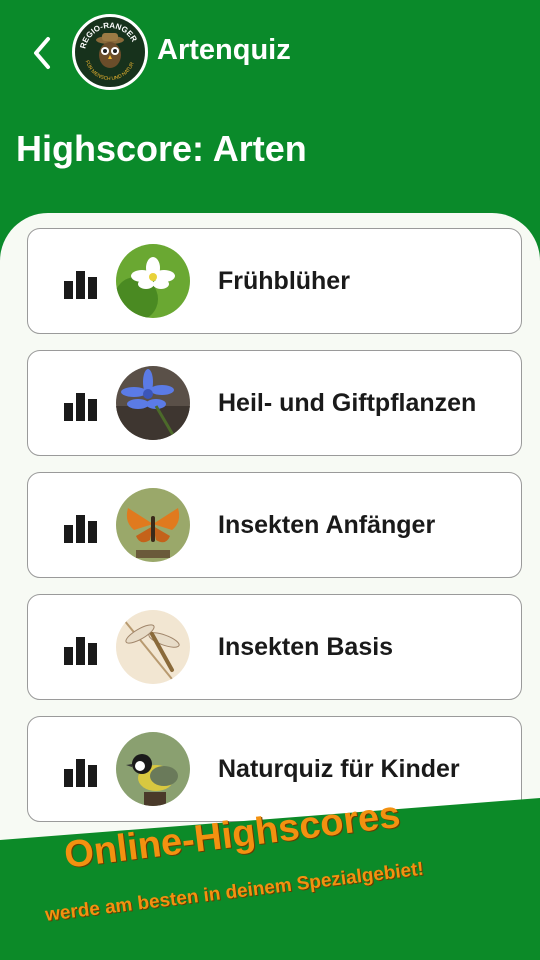 The image size is (540, 960). Describe the element at coordinates (306, 647) in the screenshot. I see `category-label: Insekten Basis` at that location.